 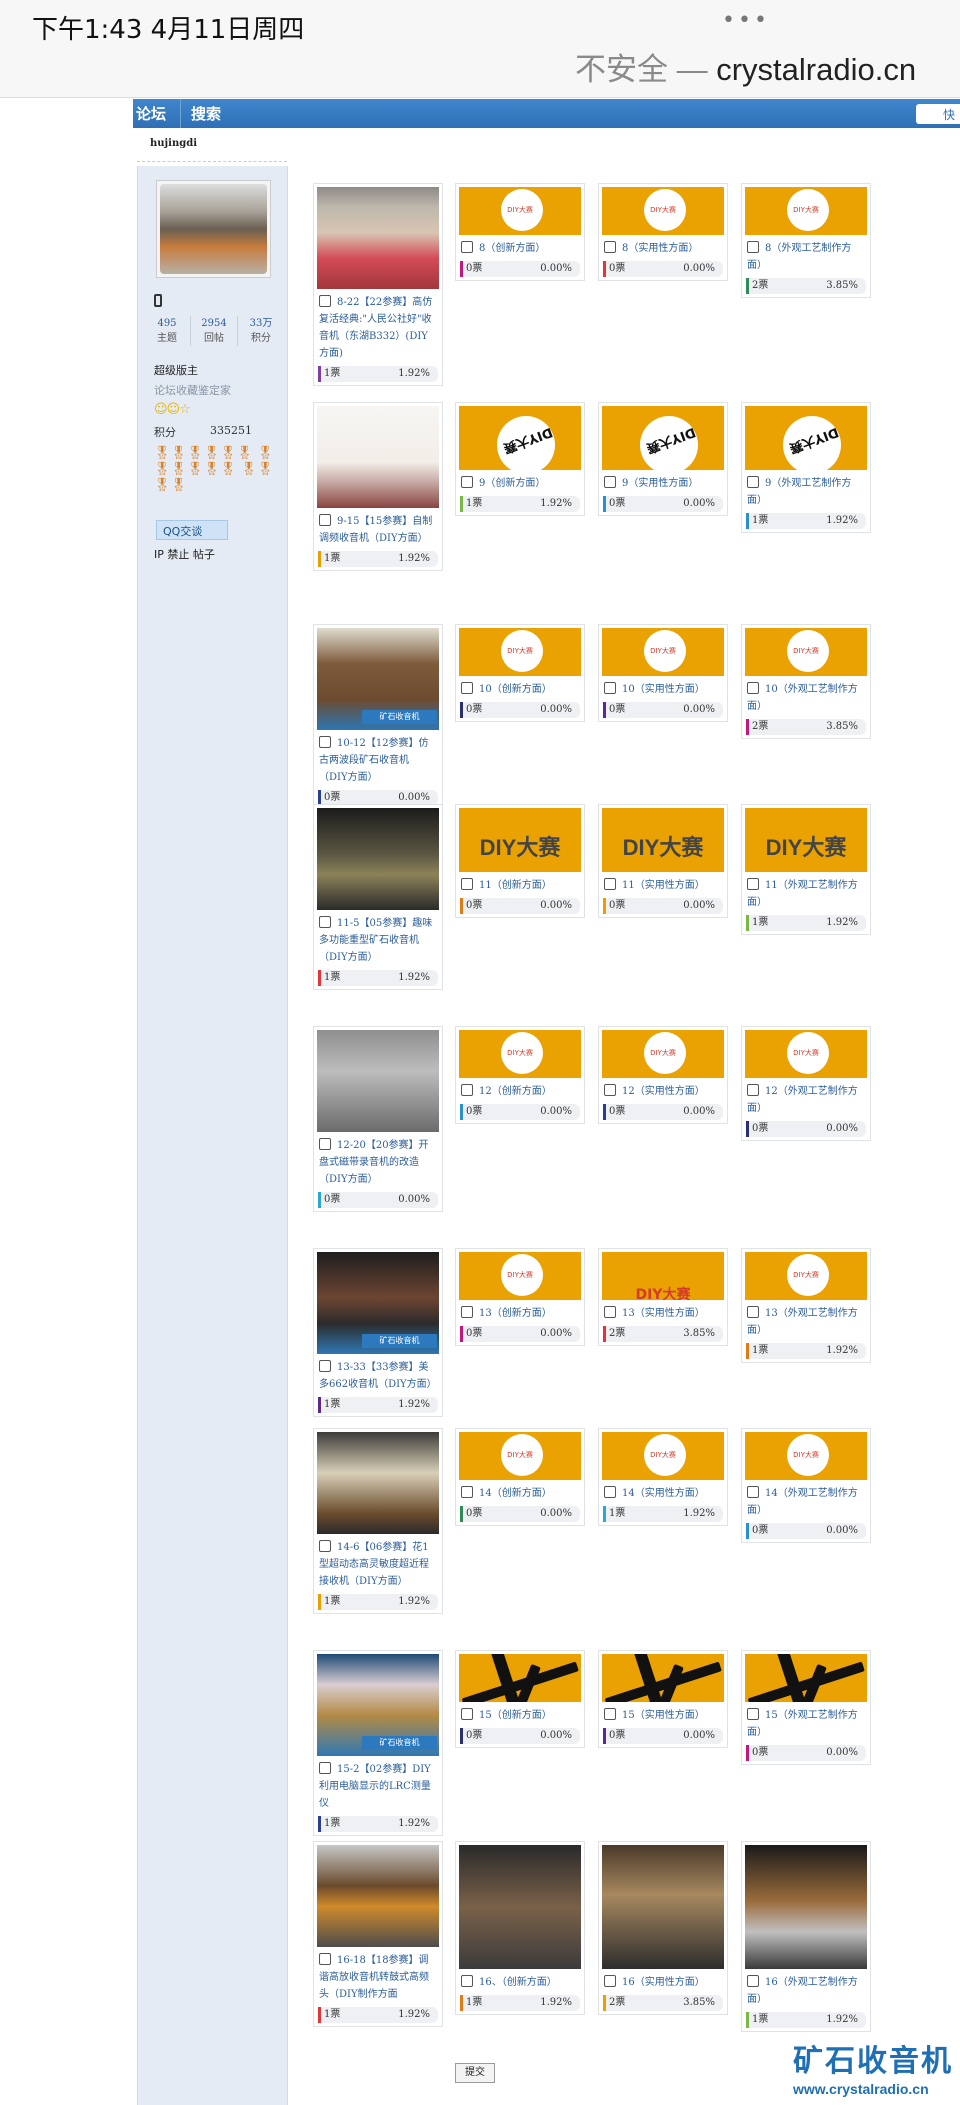 What do you see at coordinates (184, 554) in the screenshot?
I see `admin-links: IP 禁止 帖子` at bounding box center [184, 554].